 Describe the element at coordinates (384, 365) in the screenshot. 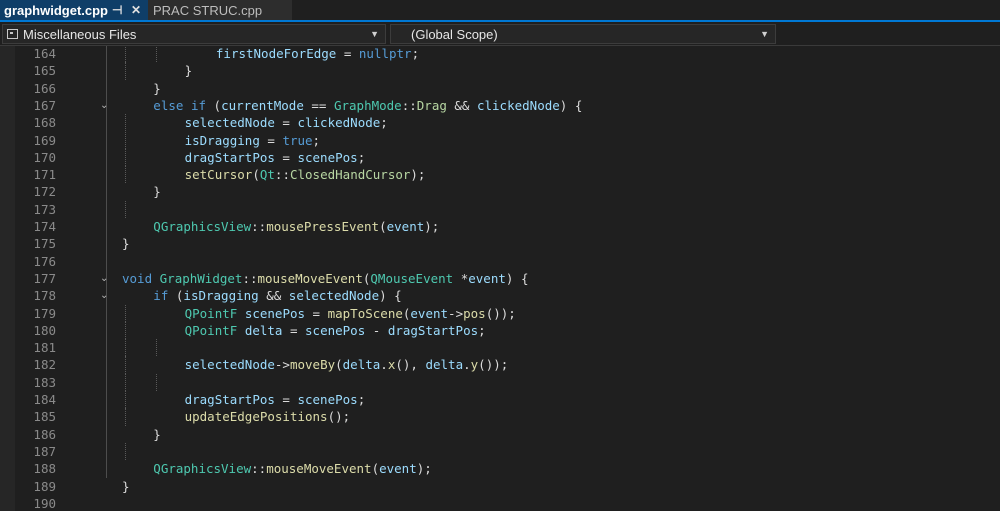

I see `code-token: .` at that location.